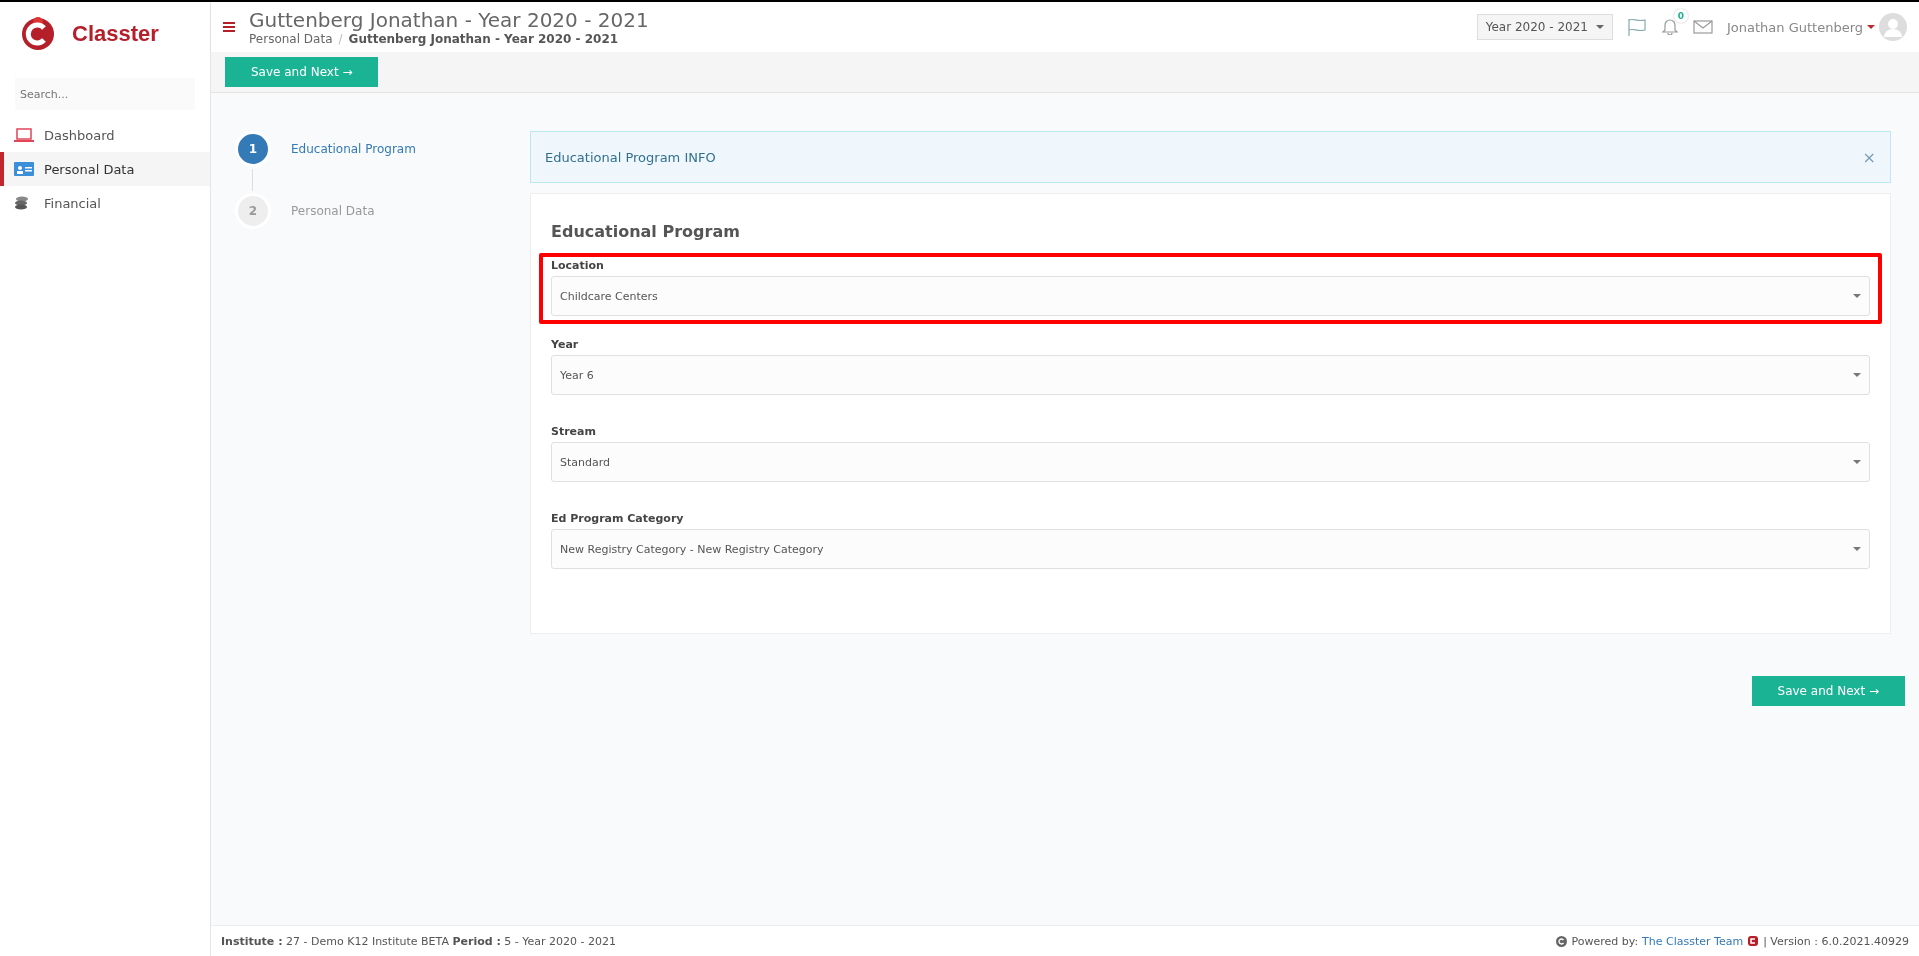  What do you see at coordinates (72, 203) in the screenshot?
I see `sidebar-item-label: Financial` at bounding box center [72, 203].